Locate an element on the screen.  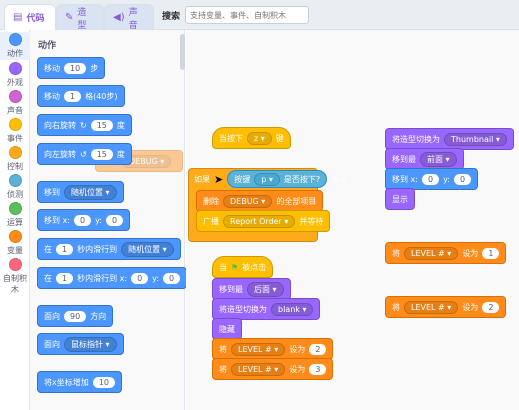
variables-dot-icon is located at coordinates (15, 236).